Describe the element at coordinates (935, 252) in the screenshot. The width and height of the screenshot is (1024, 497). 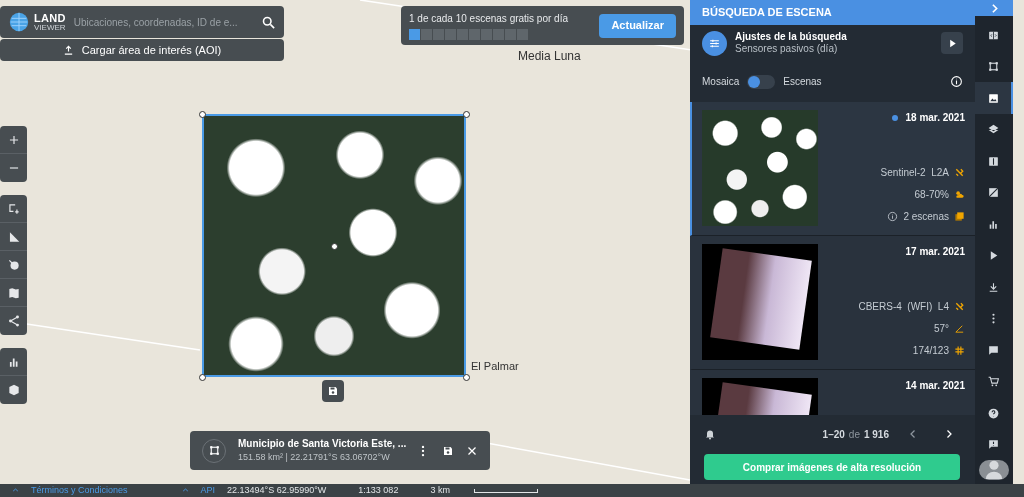
I see `scene-date: 17 mar. 2021` at that location.